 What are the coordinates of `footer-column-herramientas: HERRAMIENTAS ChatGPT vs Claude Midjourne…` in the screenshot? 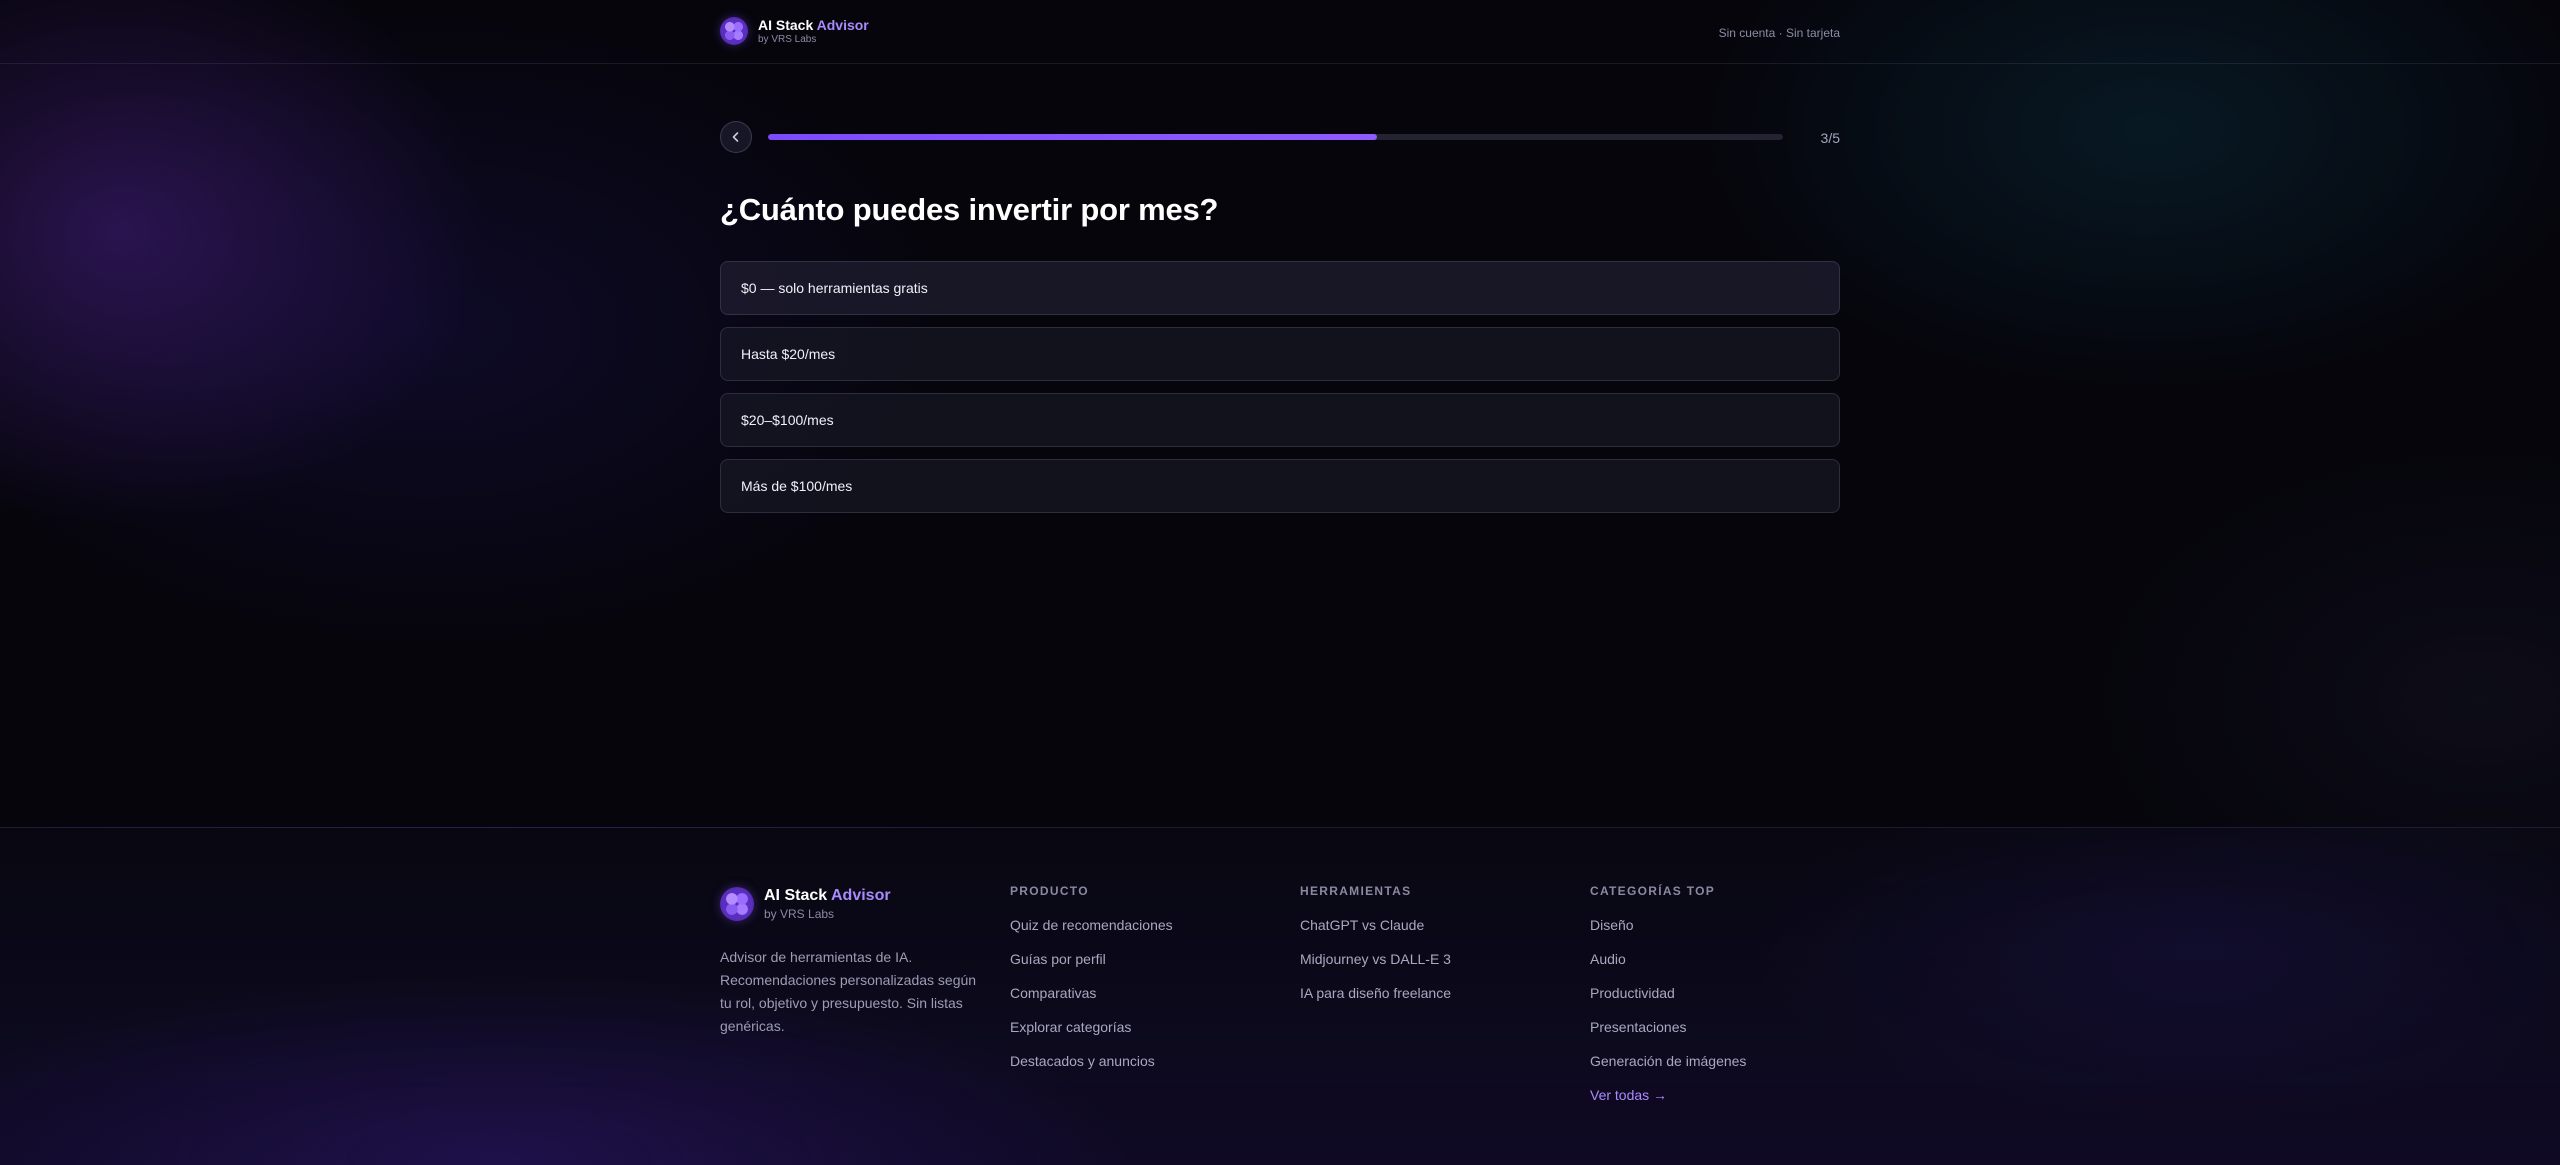 It's located at (1375, 951).